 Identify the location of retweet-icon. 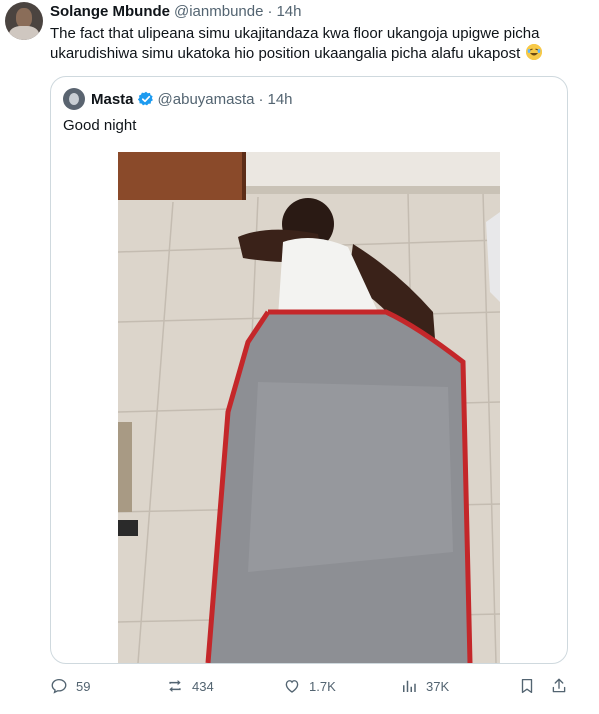
(175, 686).